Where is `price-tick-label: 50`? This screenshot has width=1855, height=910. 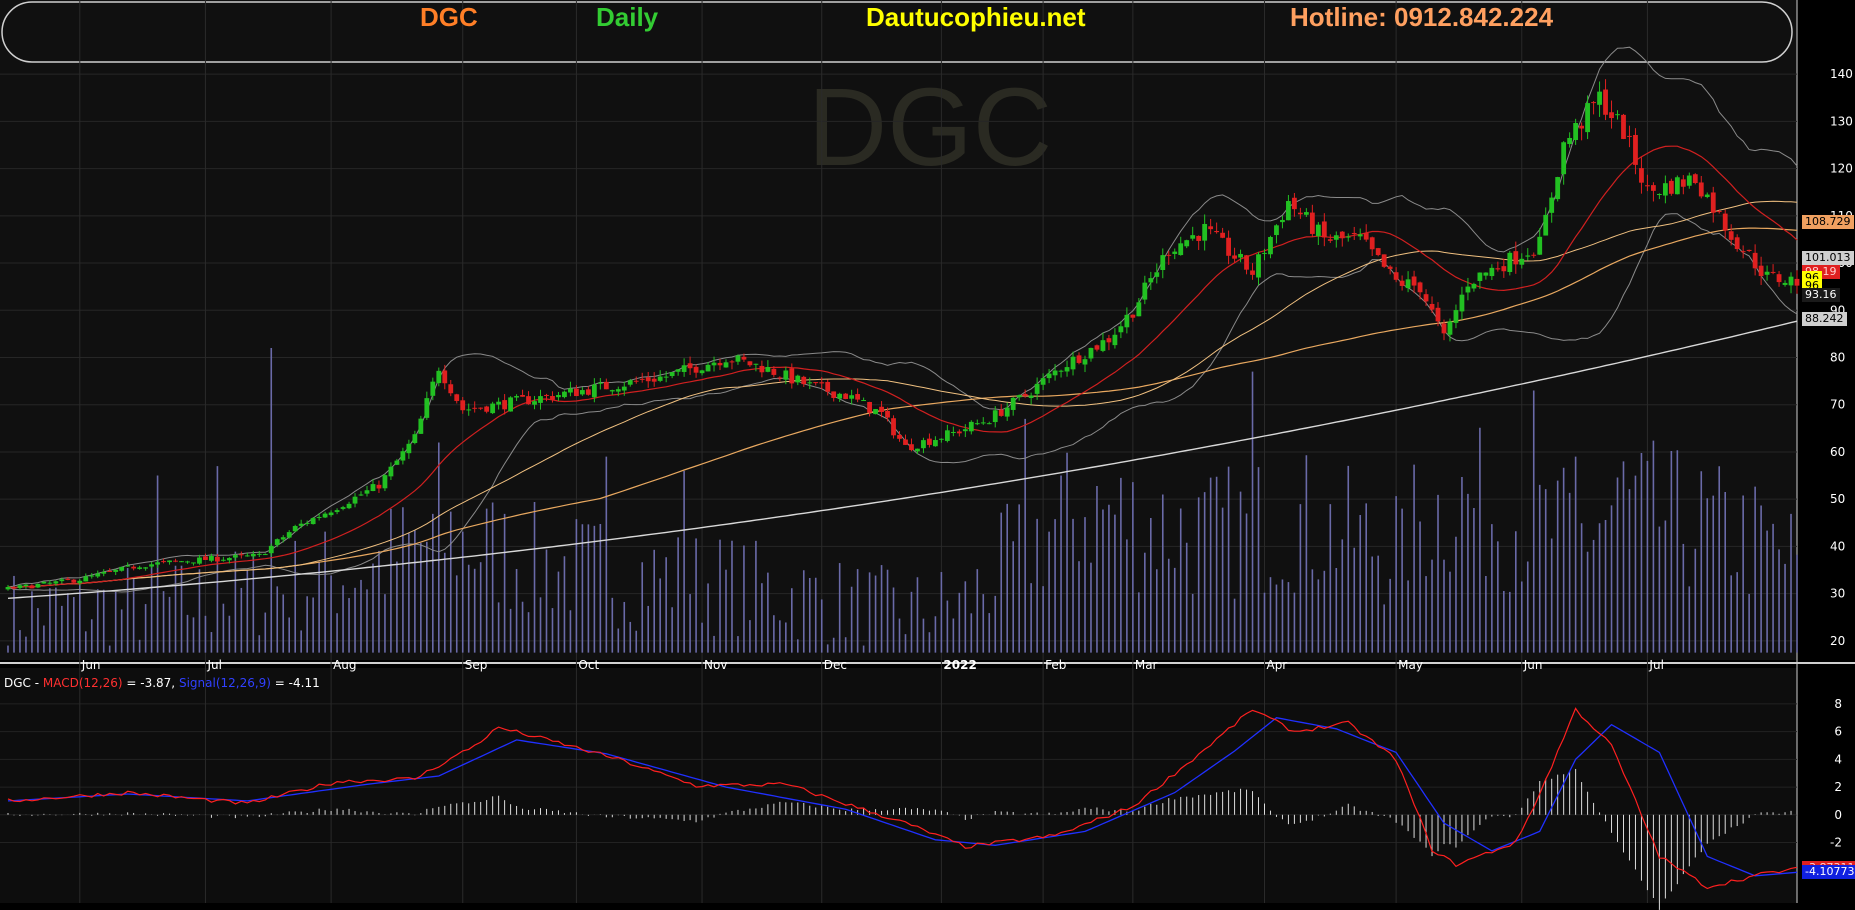 price-tick-label: 50 is located at coordinates (1837, 499).